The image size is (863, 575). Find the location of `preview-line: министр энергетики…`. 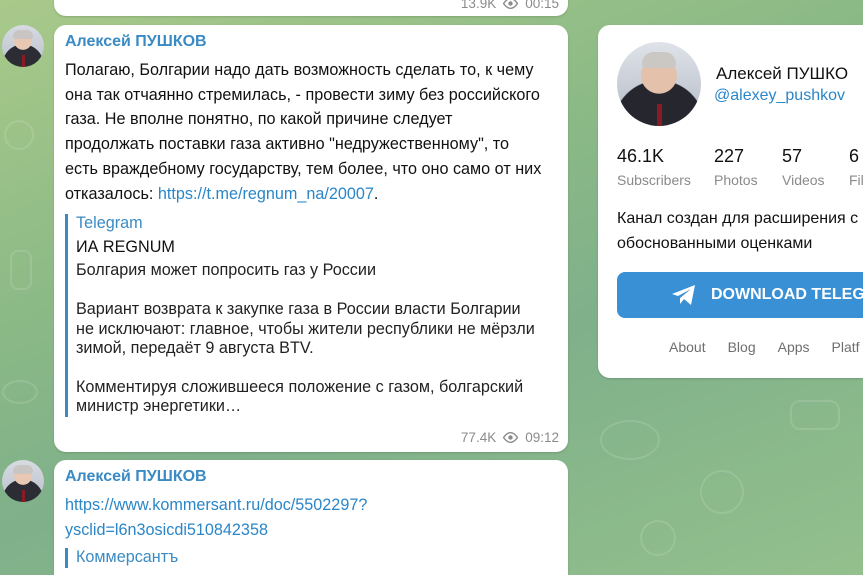

preview-line: министр энергетики… is located at coordinates (159, 406).